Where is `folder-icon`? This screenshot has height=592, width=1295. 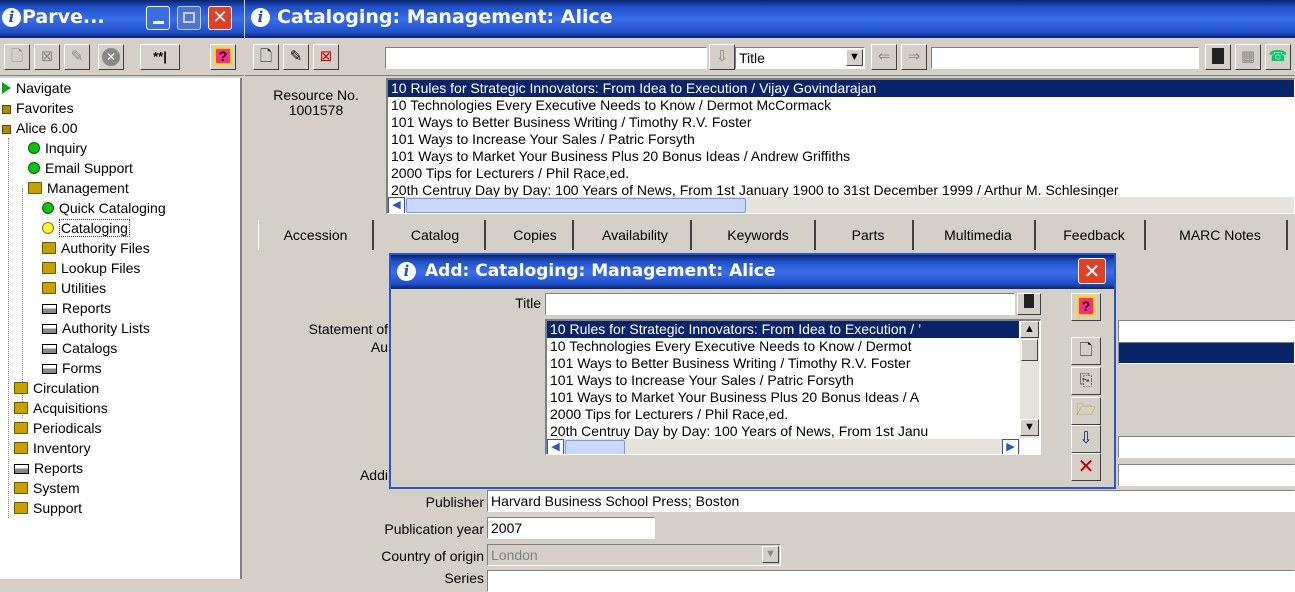
folder-icon is located at coordinates (21, 428).